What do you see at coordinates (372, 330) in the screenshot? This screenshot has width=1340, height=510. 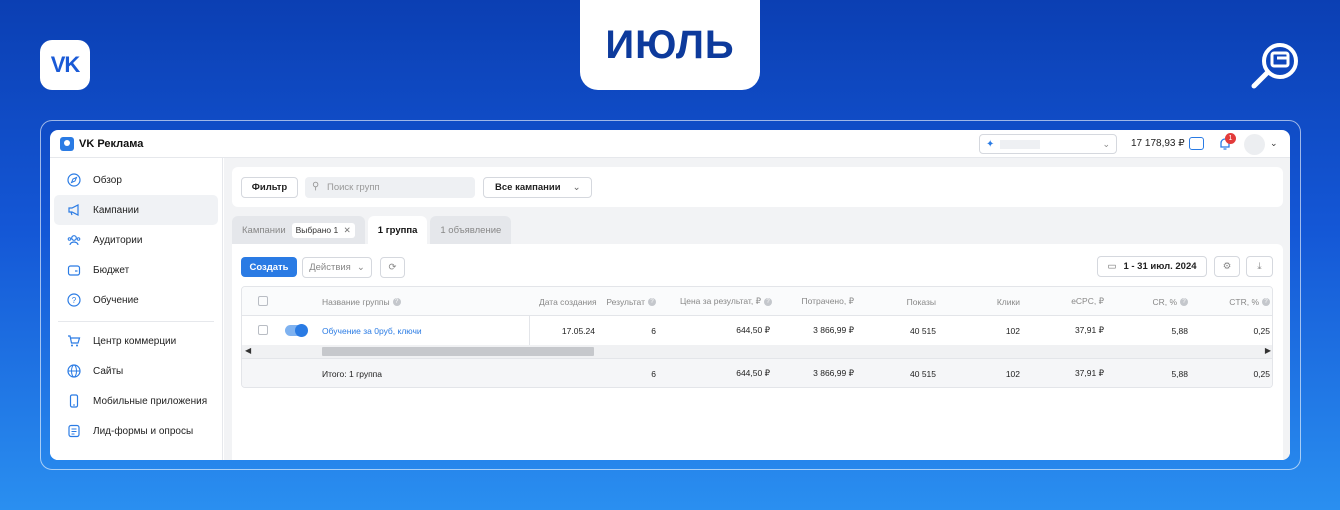 I see `group-name-link: Обучение за 0руб, ключи` at bounding box center [372, 330].